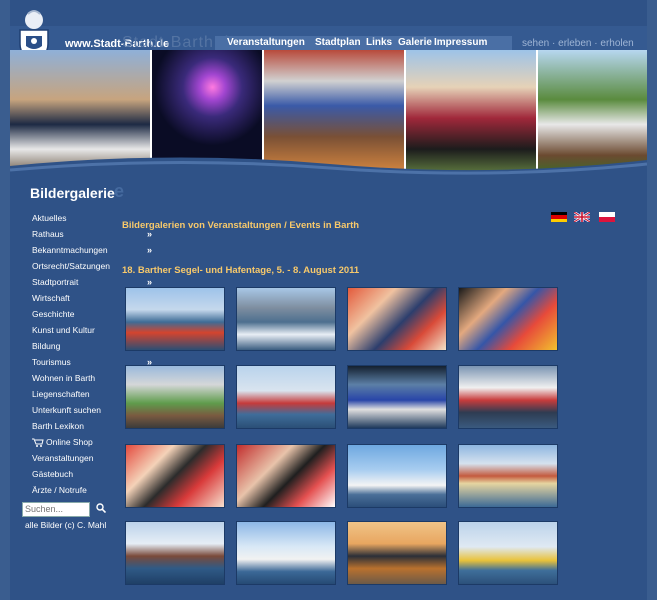 The image size is (657, 600). I want to click on sidebar-item-label: Unterkunft suchen, so click(66, 410).